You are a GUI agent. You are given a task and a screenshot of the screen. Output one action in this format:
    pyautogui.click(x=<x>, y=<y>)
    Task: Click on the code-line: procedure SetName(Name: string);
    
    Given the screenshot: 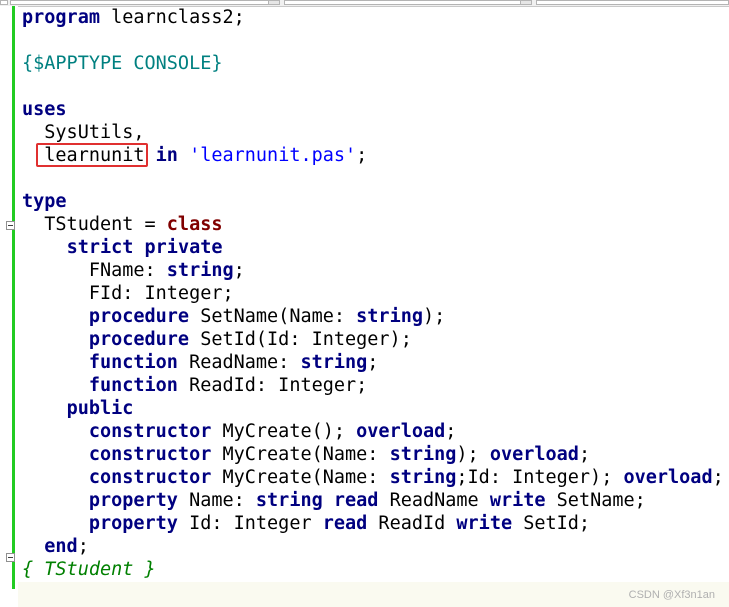 What is the action you would take?
    pyautogui.click(x=373, y=316)
    